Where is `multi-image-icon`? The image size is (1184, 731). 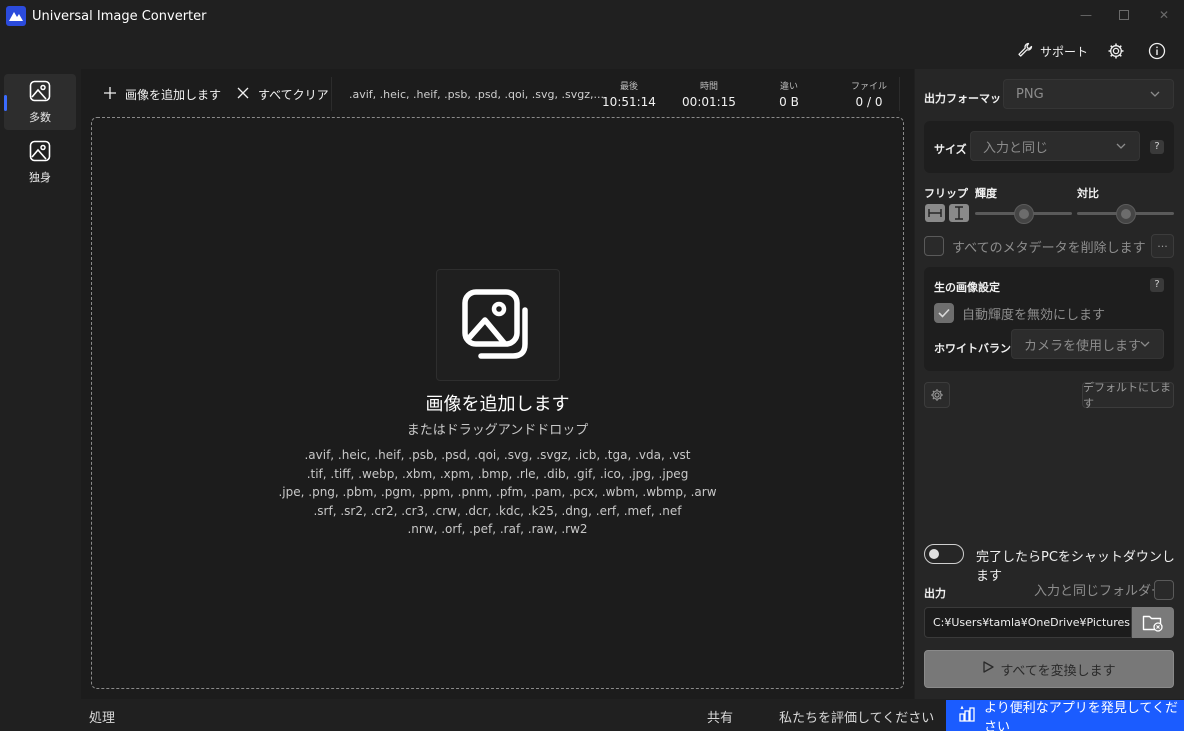
multi-image-icon is located at coordinates (40, 92).